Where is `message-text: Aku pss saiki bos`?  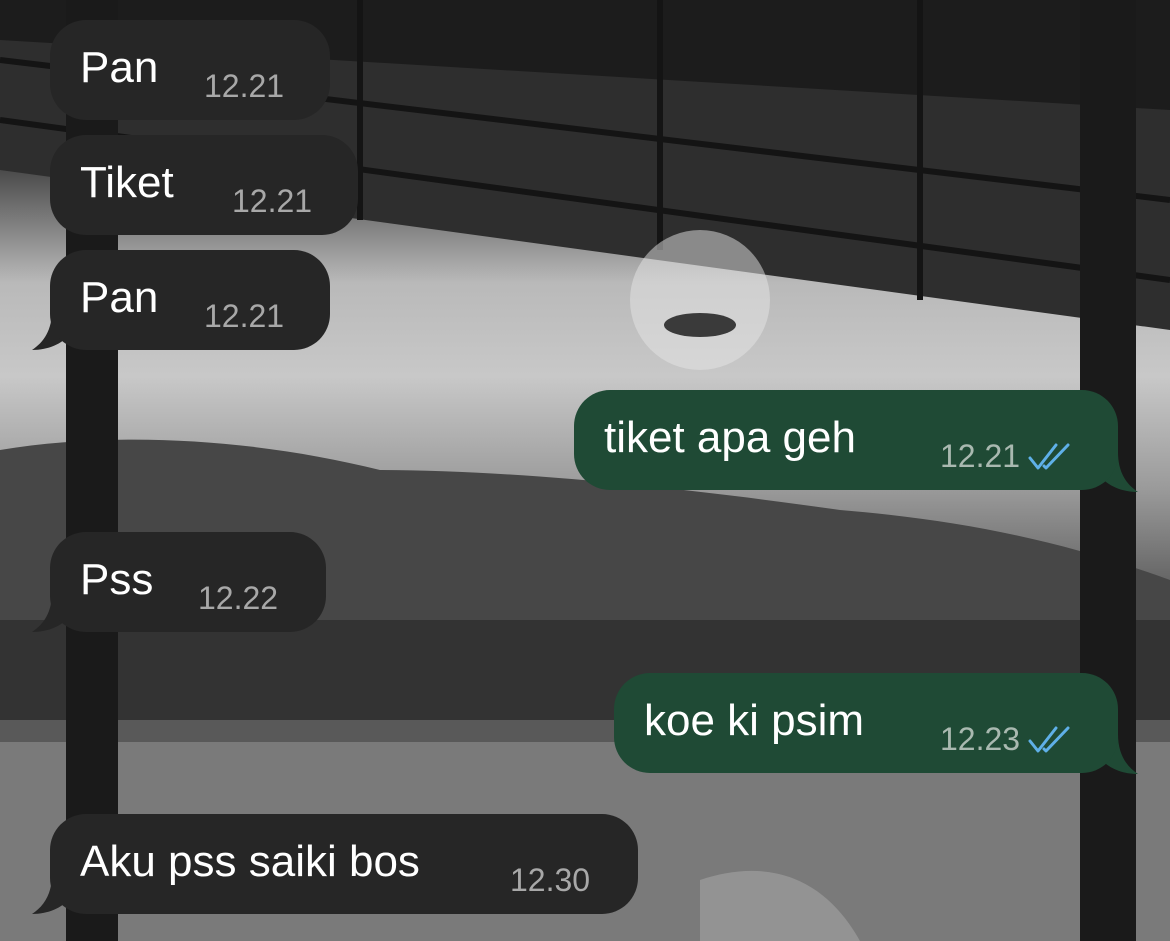
message-text: Aku pss saiki bos is located at coordinates (250, 861).